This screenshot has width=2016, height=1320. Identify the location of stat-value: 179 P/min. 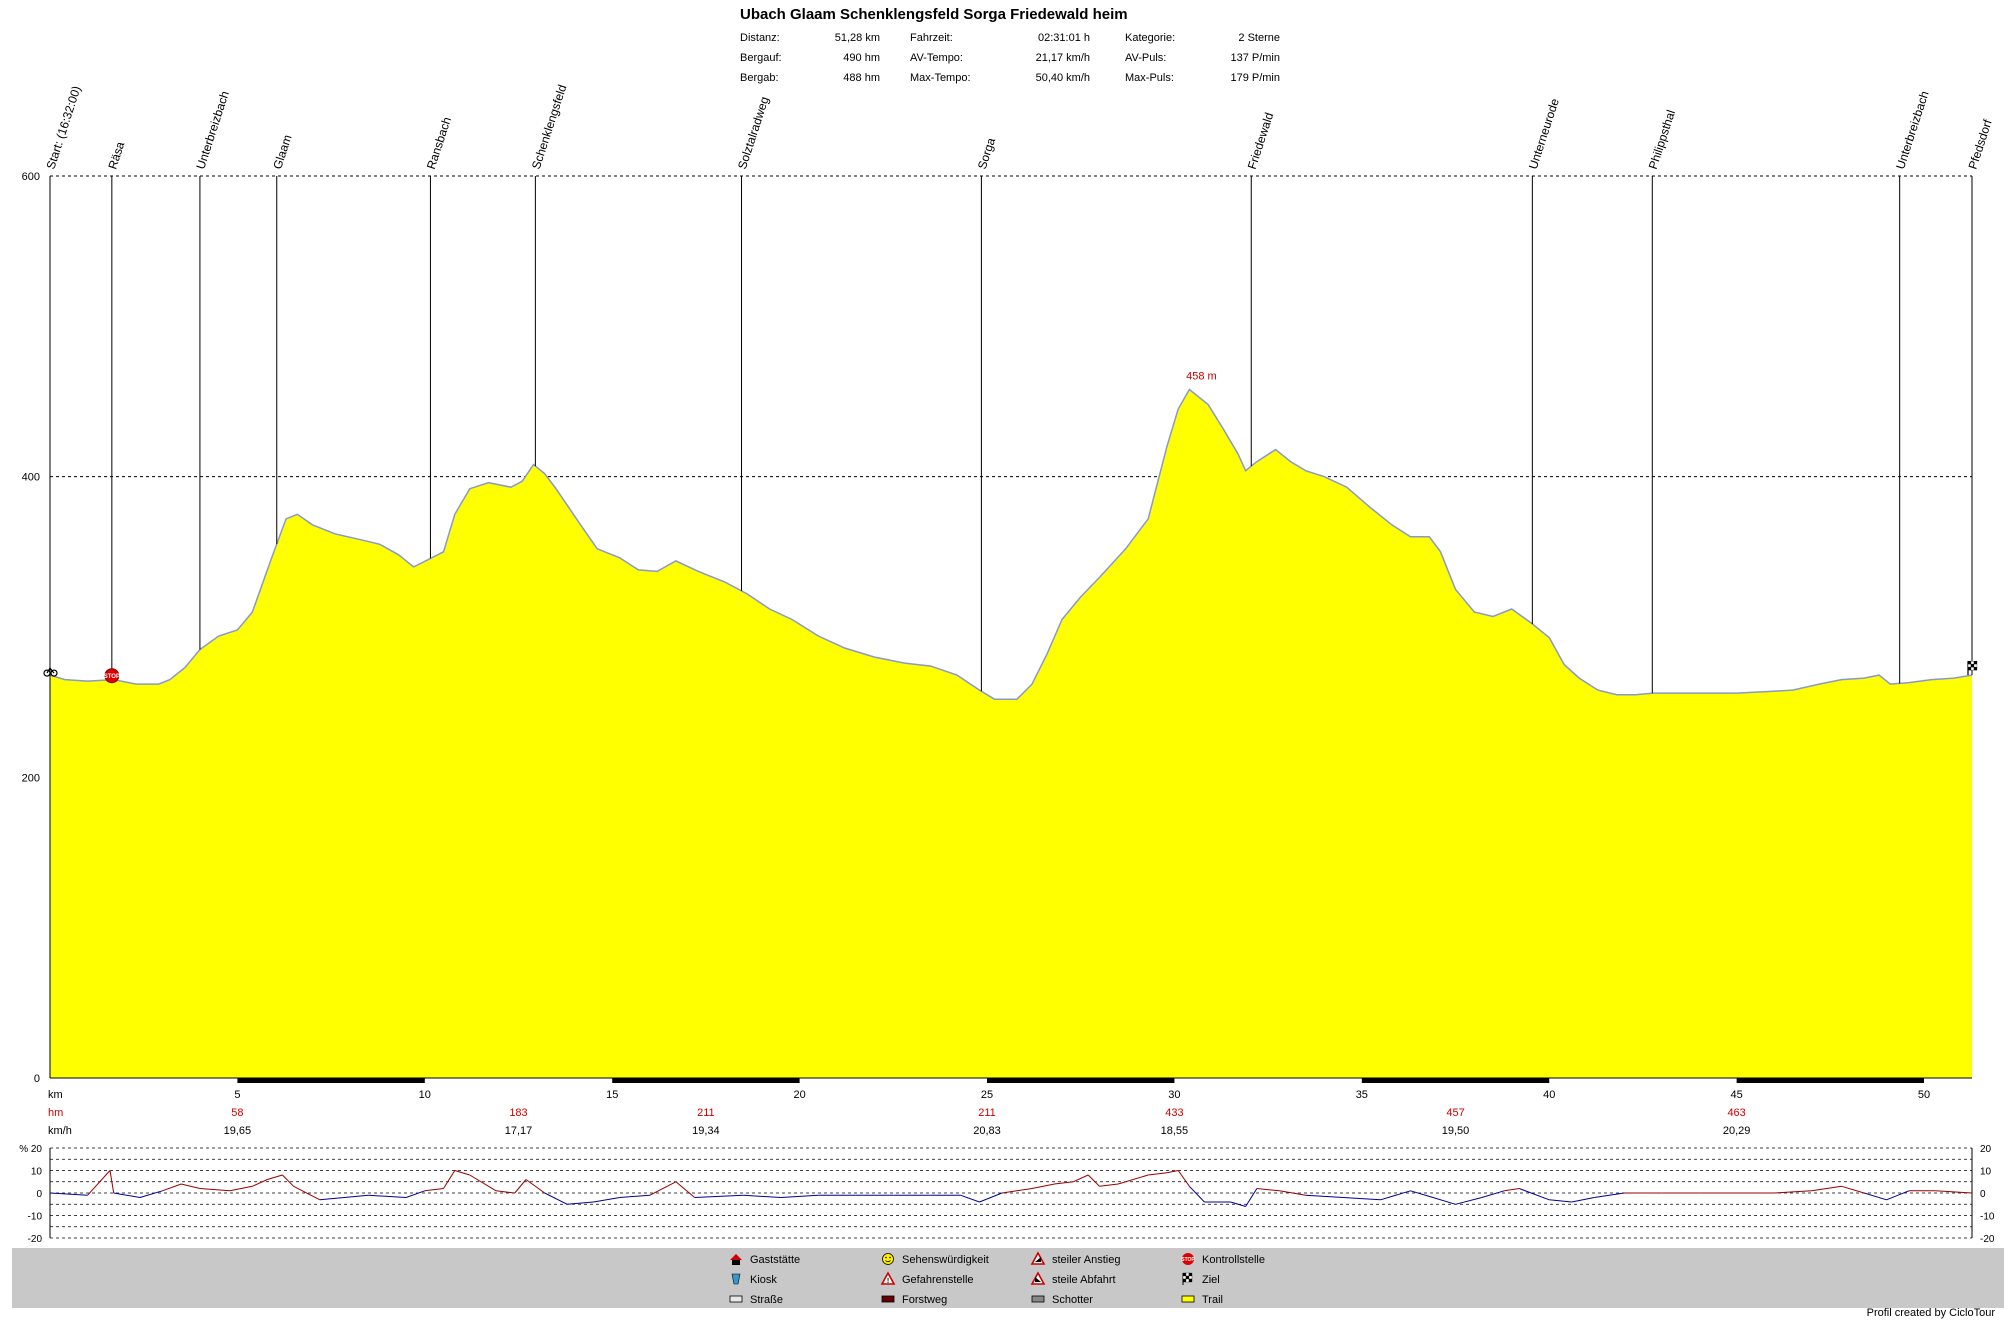
(1255, 78).